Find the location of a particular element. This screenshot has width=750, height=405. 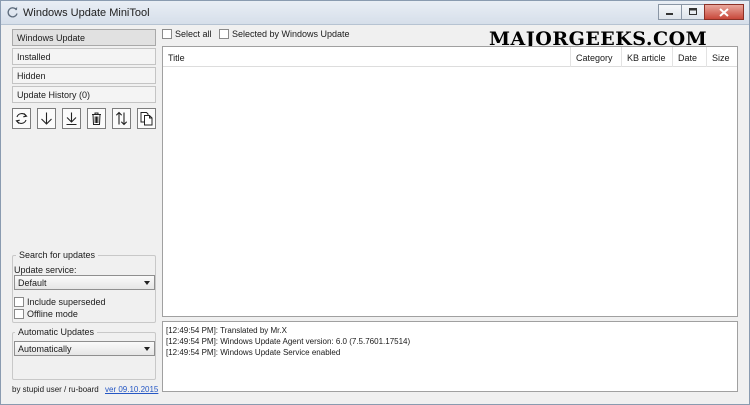

close-button is located at coordinates (724, 12).